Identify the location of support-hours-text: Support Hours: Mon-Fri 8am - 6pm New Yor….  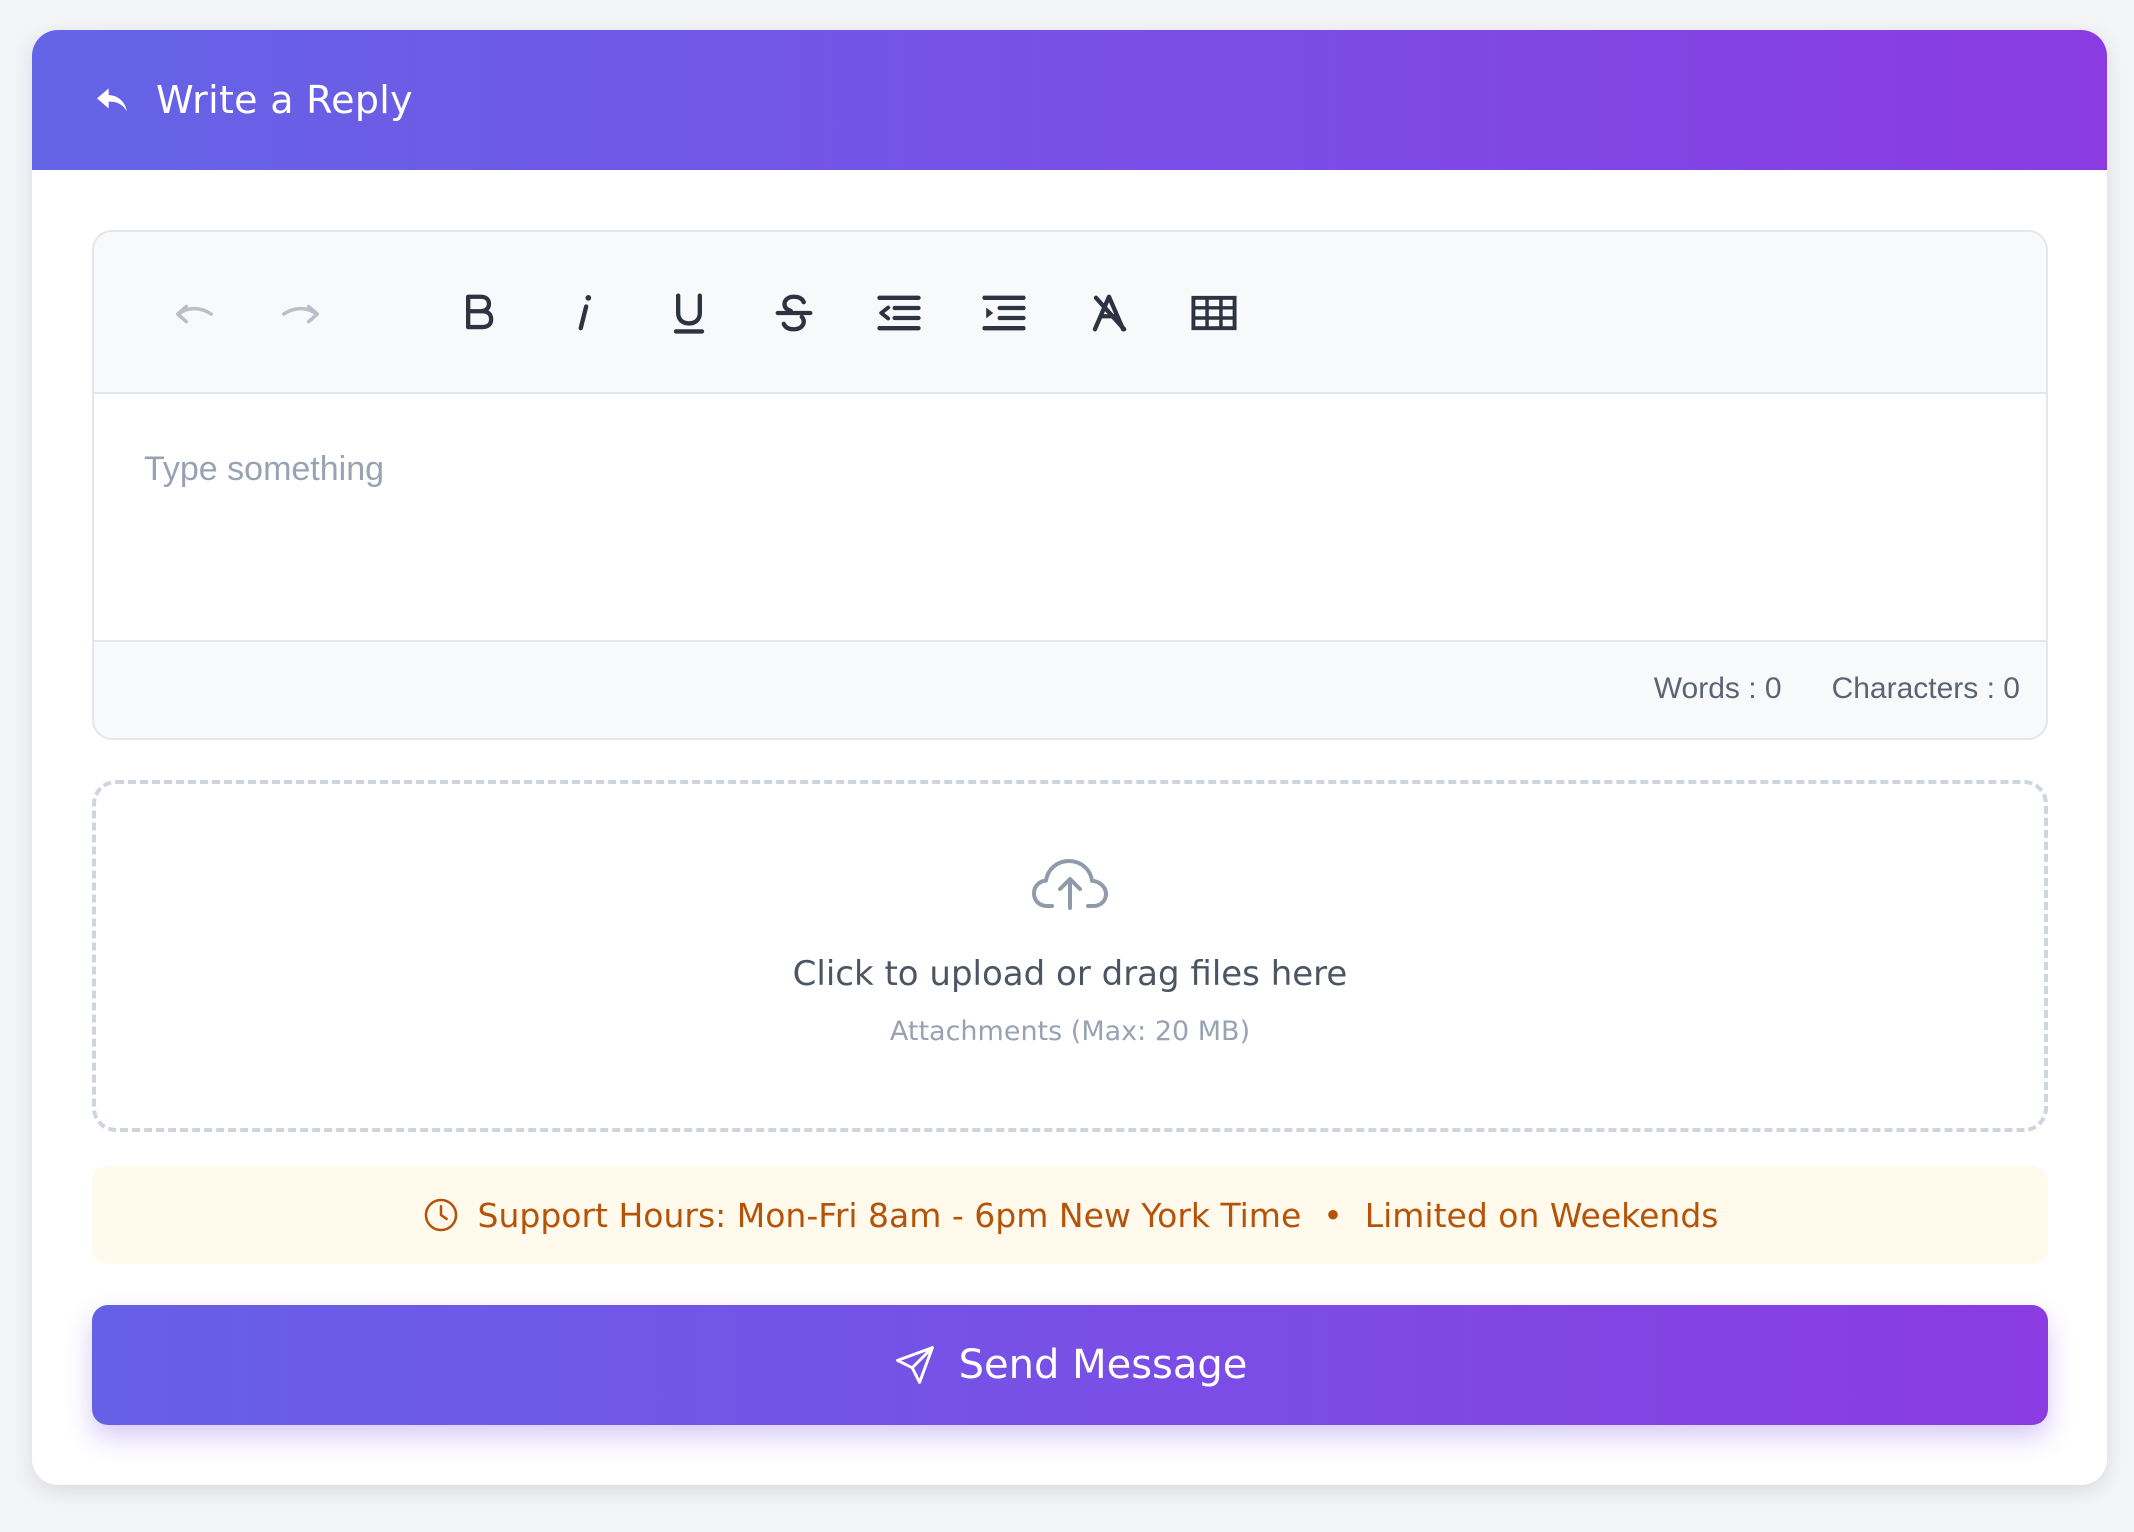
(889, 1215).